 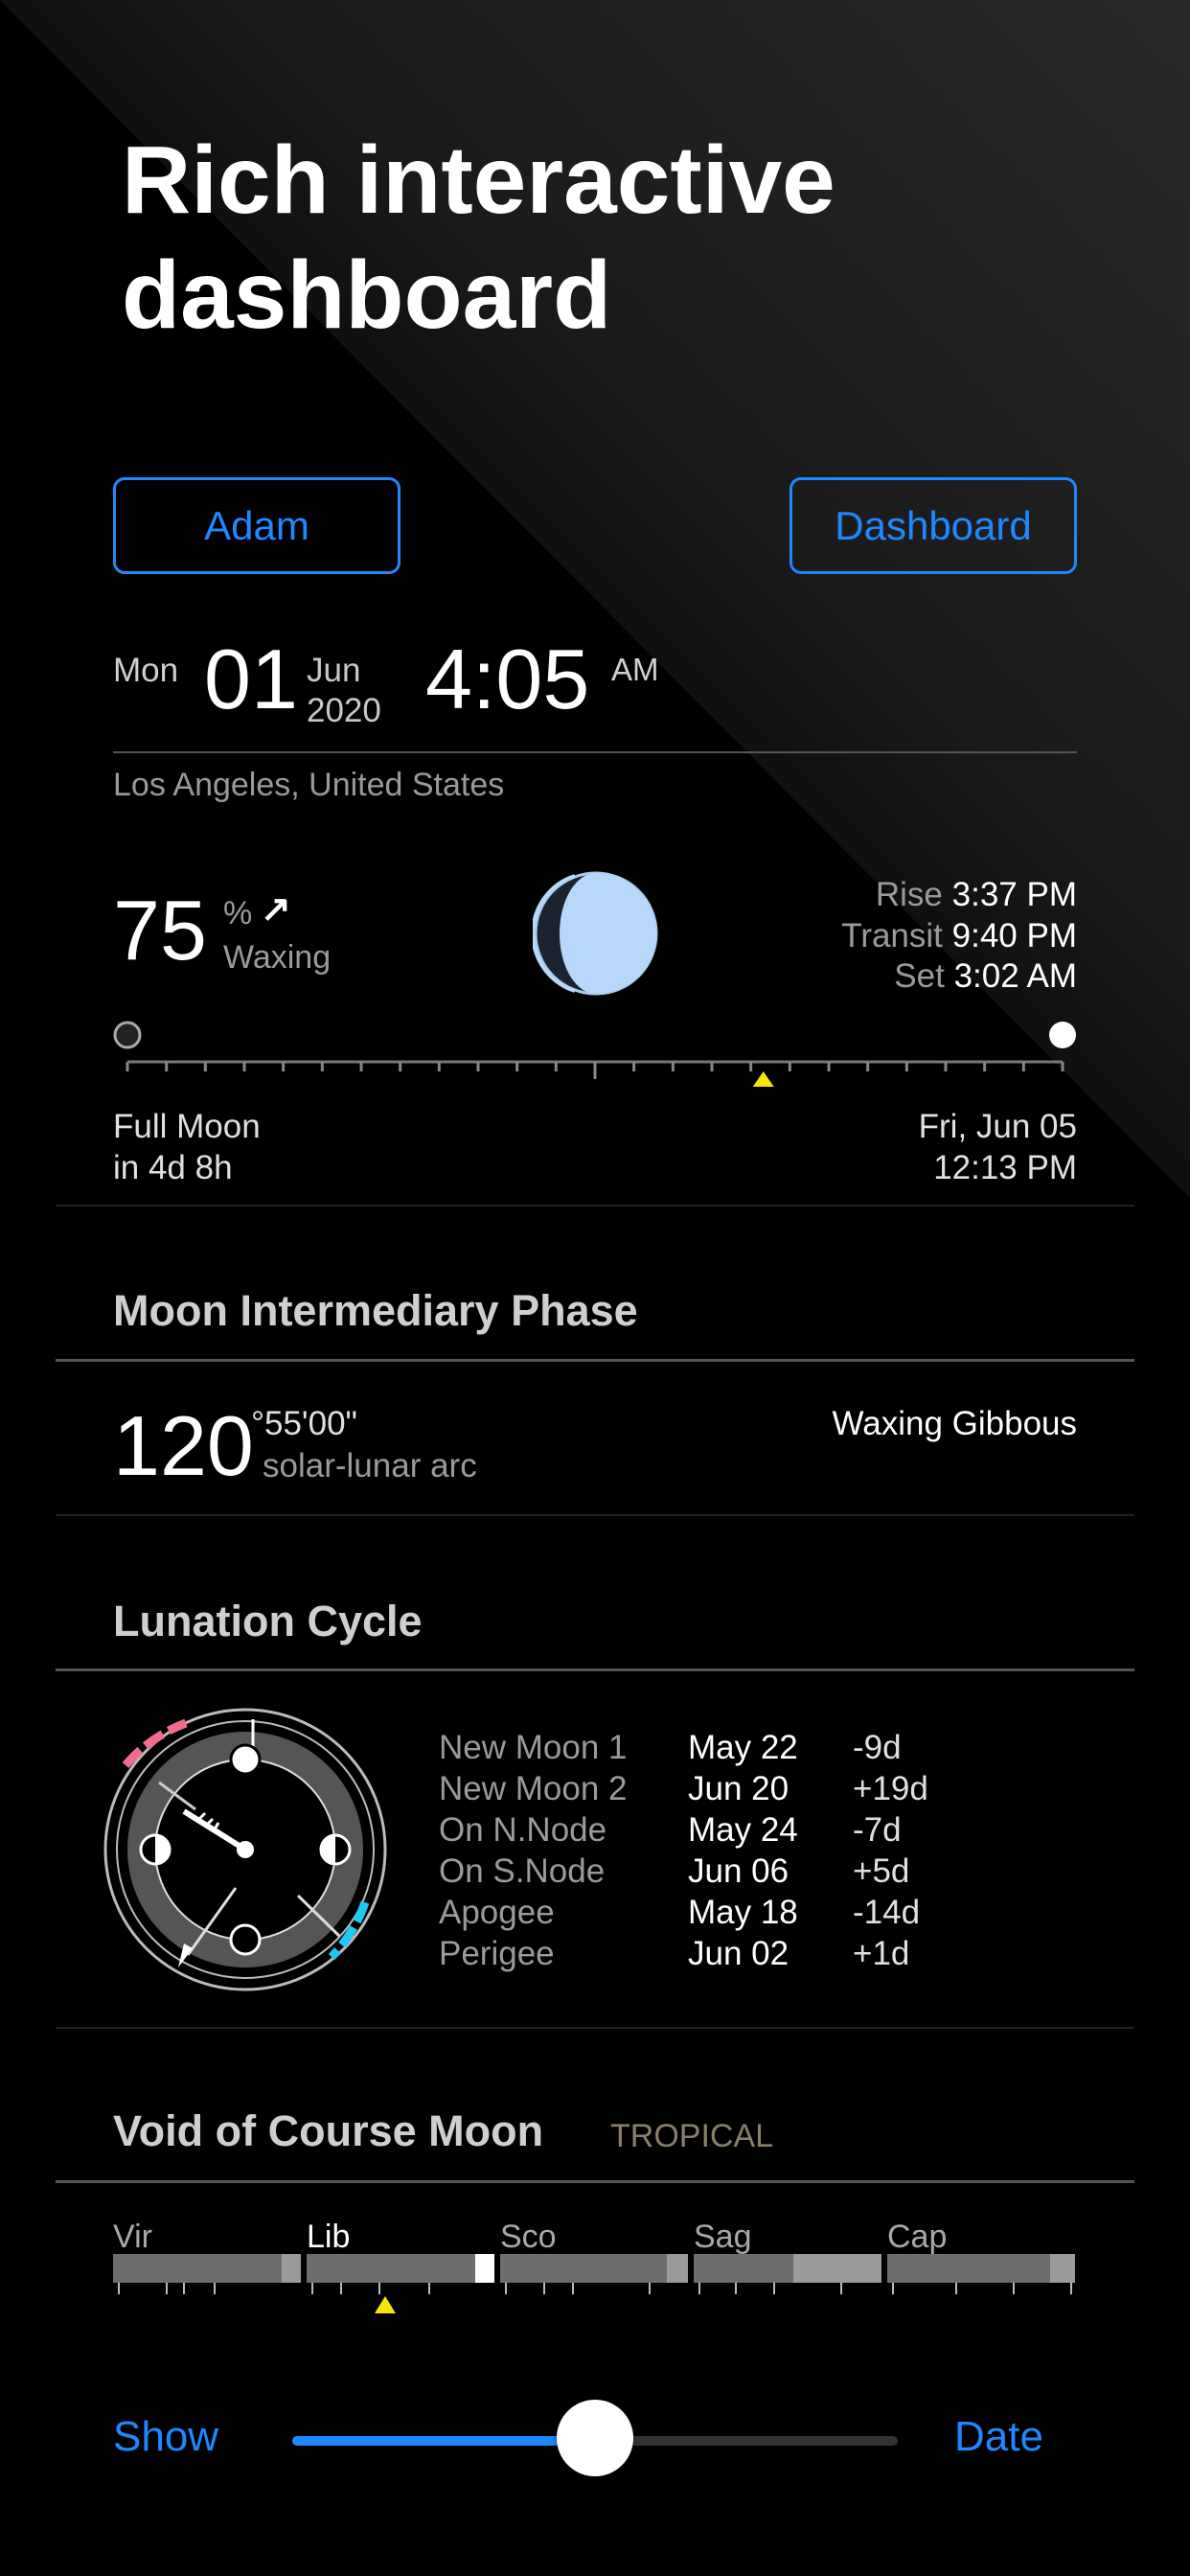 What do you see at coordinates (878, 1747) in the screenshot?
I see `lunation-event-delta: -9d` at bounding box center [878, 1747].